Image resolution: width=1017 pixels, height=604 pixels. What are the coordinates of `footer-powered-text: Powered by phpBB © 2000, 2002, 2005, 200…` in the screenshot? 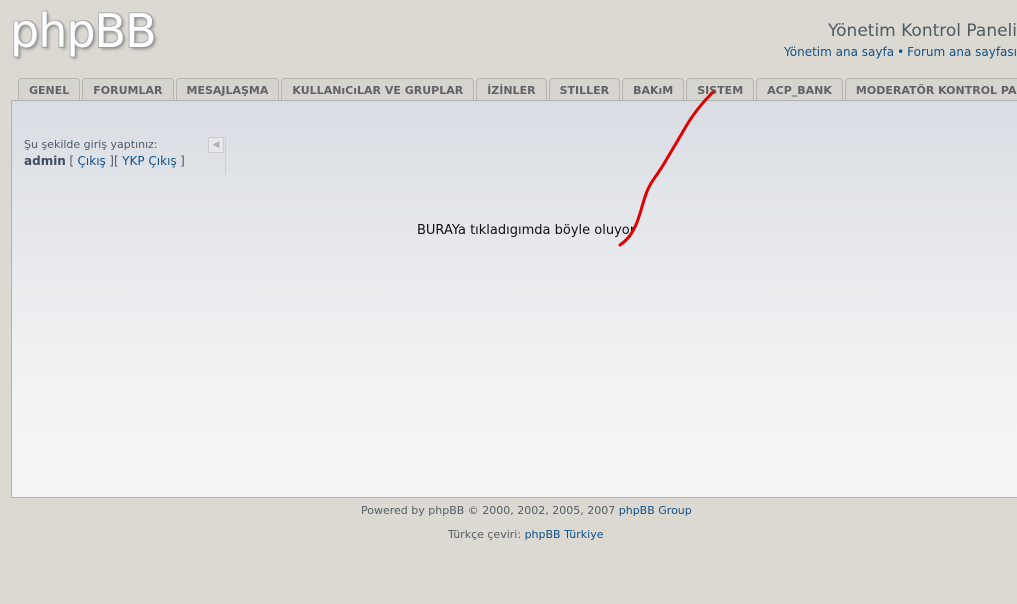 It's located at (488, 510).